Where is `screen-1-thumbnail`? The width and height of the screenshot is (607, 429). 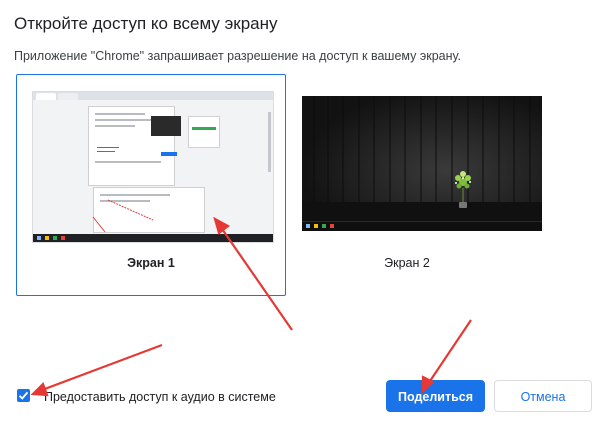
screen-1-thumbnail is located at coordinates (153, 167).